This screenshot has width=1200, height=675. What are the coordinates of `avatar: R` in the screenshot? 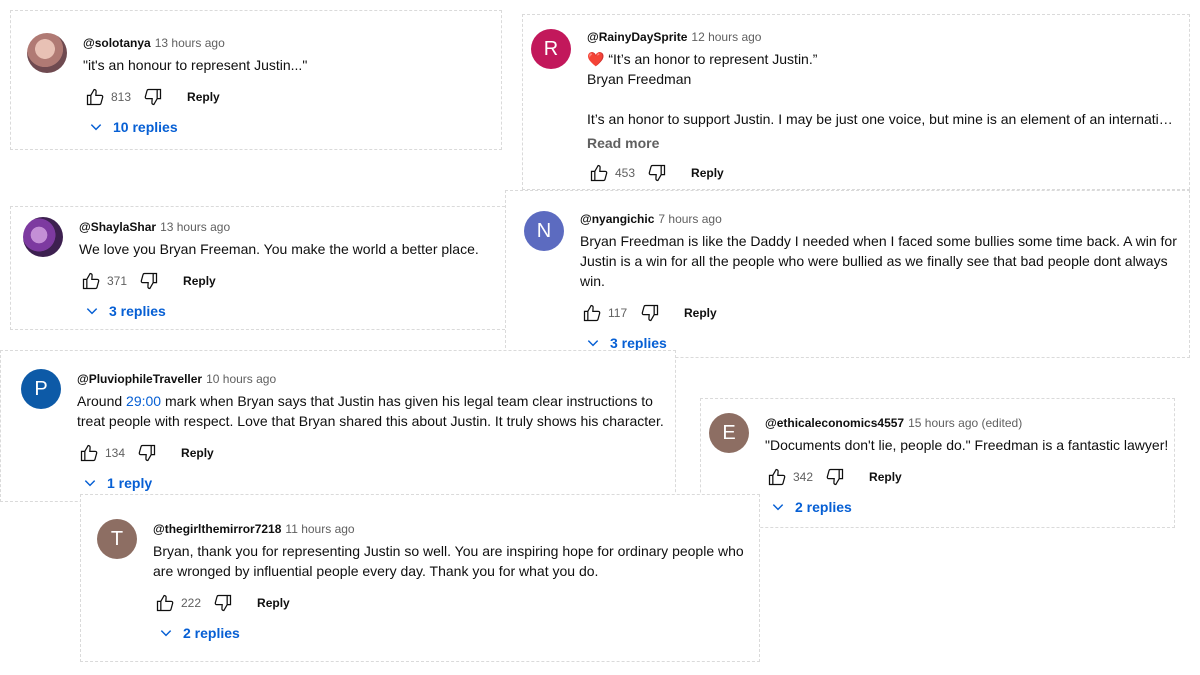 It's located at (551, 49).